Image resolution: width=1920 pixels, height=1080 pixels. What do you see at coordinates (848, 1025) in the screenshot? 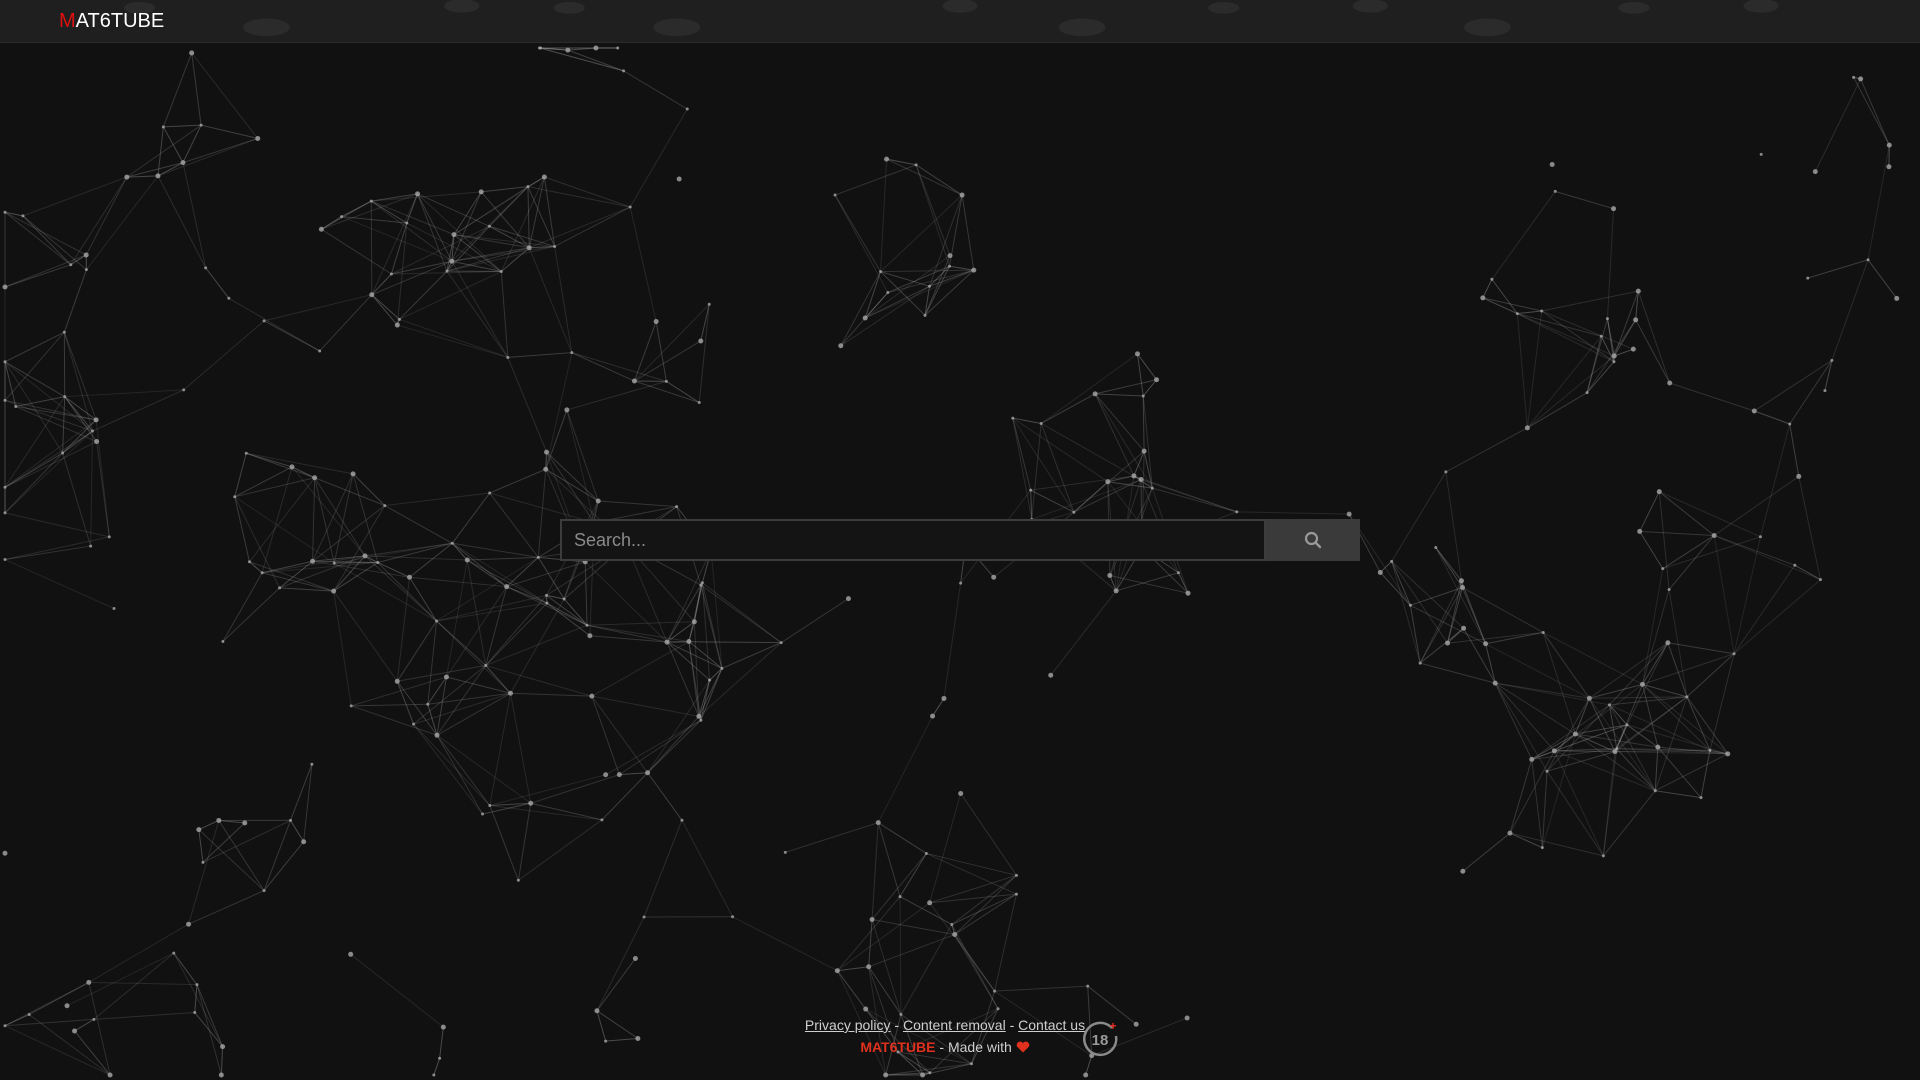
I see `privacy-policy-link: Privacy policy` at bounding box center [848, 1025].